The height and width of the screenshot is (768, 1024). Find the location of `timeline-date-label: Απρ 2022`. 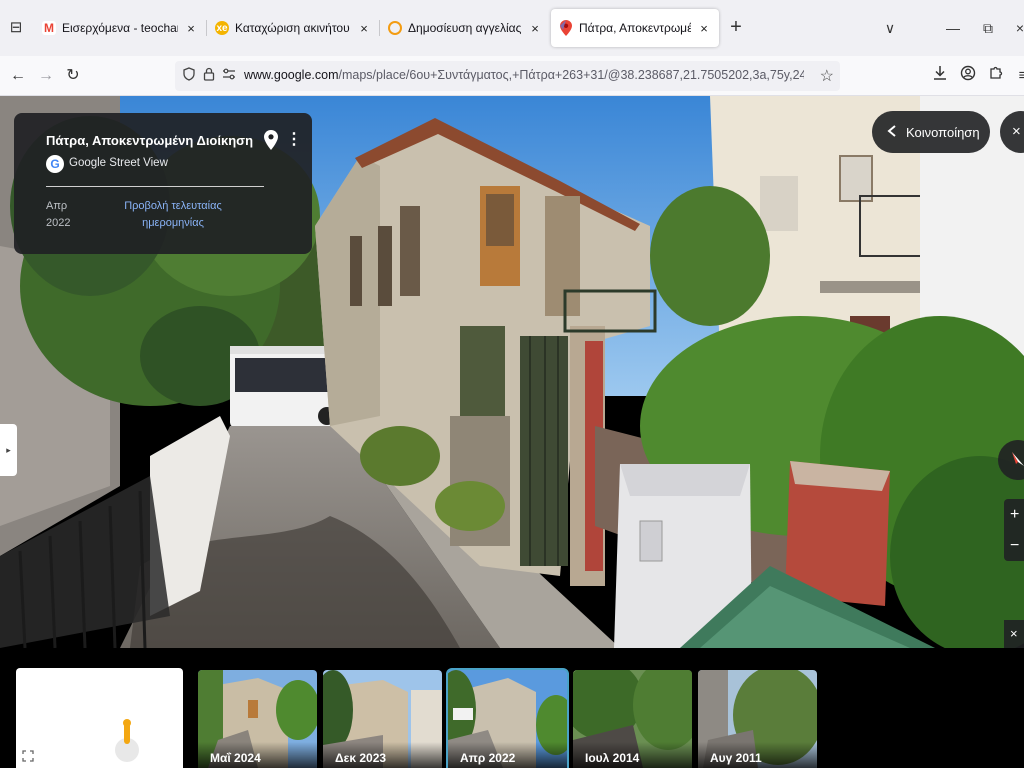

timeline-date-label: Απρ 2022 is located at coordinates (507, 755).